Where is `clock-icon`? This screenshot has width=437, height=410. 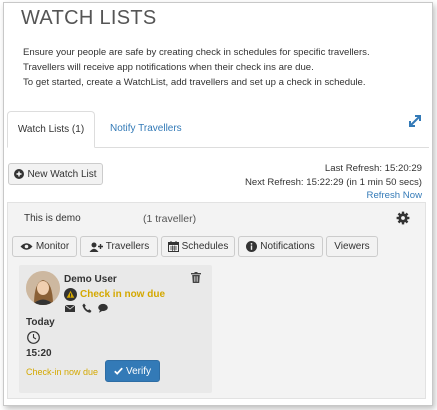 clock-icon is located at coordinates (33, 337).